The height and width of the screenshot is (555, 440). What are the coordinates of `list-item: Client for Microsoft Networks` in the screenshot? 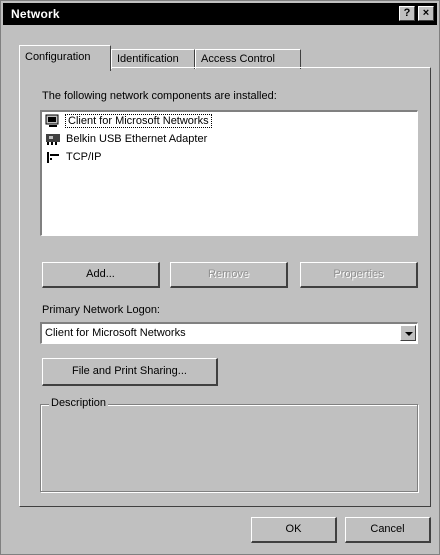 It's located at (229, 121).